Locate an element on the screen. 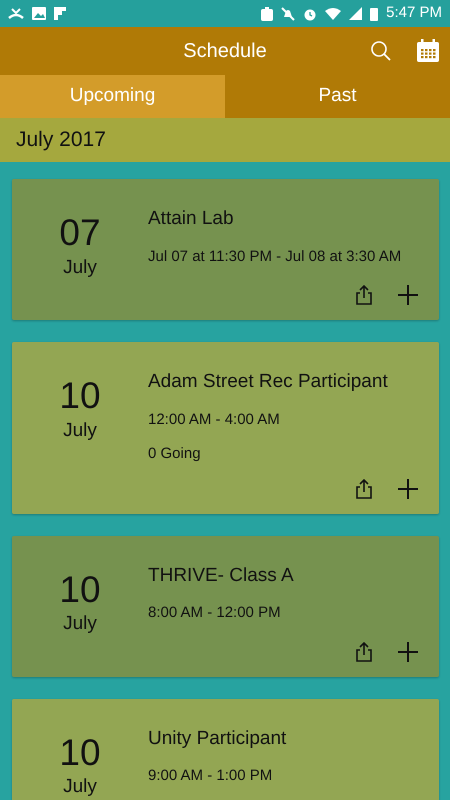 The image size is (450, 800). mute-icon is located at coordinates (288, 13).